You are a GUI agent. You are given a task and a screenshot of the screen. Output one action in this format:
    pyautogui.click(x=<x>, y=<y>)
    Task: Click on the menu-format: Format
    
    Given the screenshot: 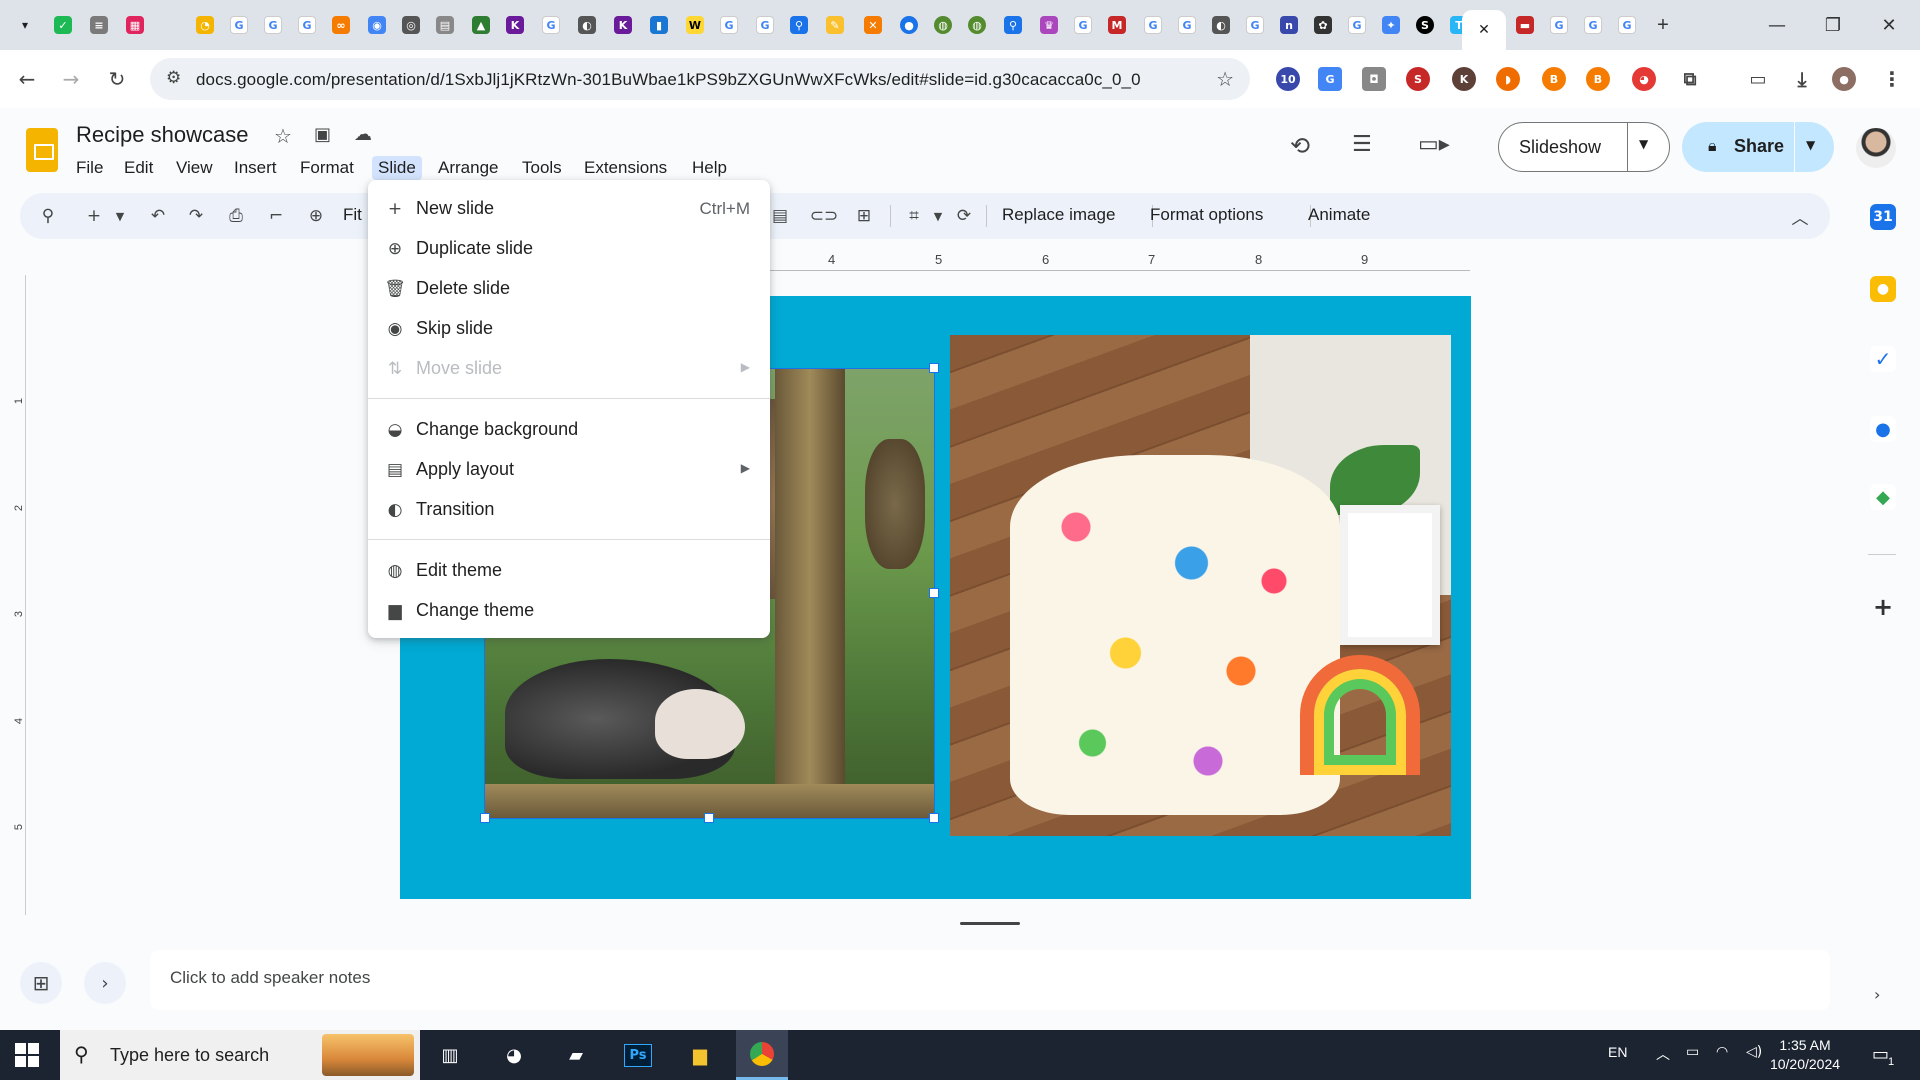 What is the action you would take?
    pyautogui.click(x=327, y=168)
    